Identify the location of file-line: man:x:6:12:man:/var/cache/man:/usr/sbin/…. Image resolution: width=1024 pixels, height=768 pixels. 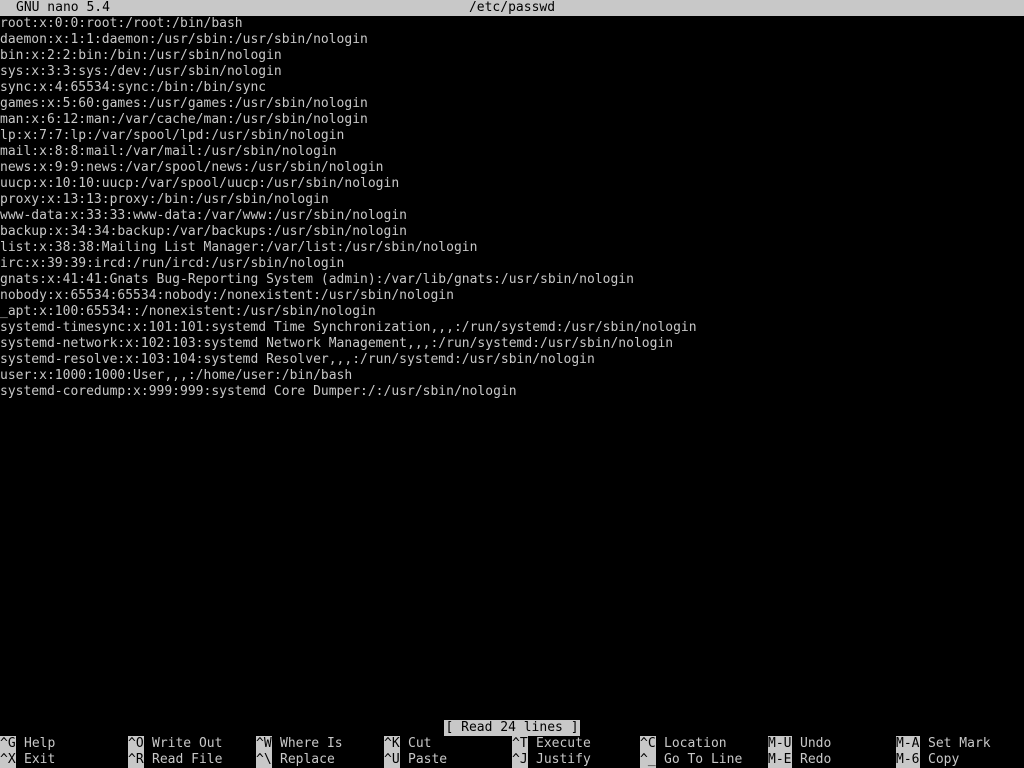
(512, 120).